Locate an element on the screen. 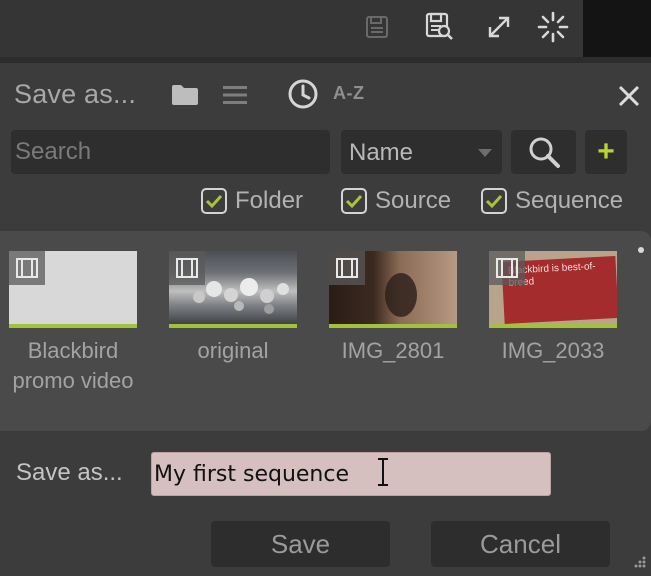 The height and width of the screenshot is (576, 651). clock-sort-icon is located at coordinates (303, 94).